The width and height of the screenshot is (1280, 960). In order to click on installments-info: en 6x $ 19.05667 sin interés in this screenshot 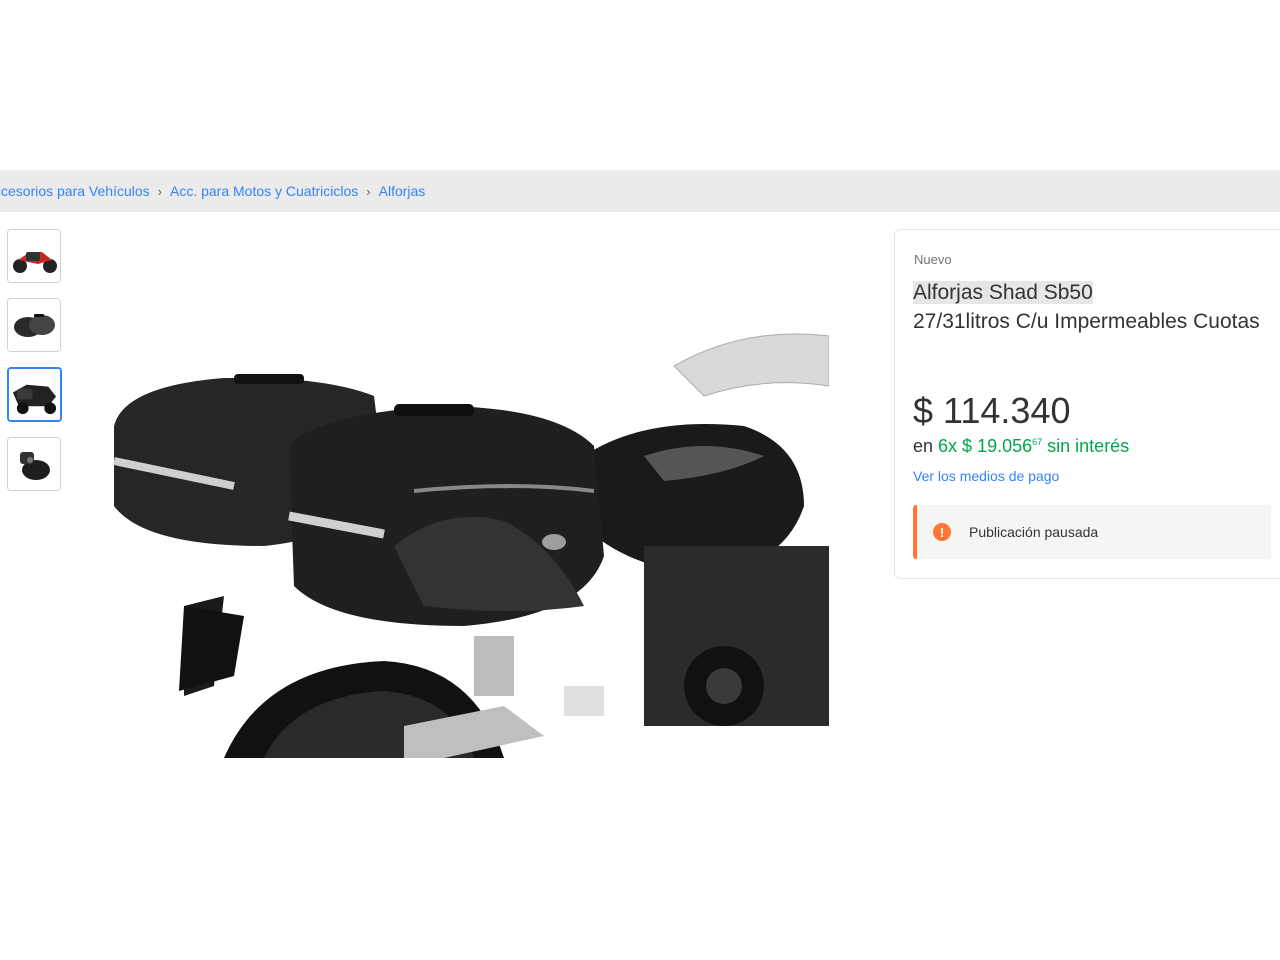, I will do `click(1021, 446)`.